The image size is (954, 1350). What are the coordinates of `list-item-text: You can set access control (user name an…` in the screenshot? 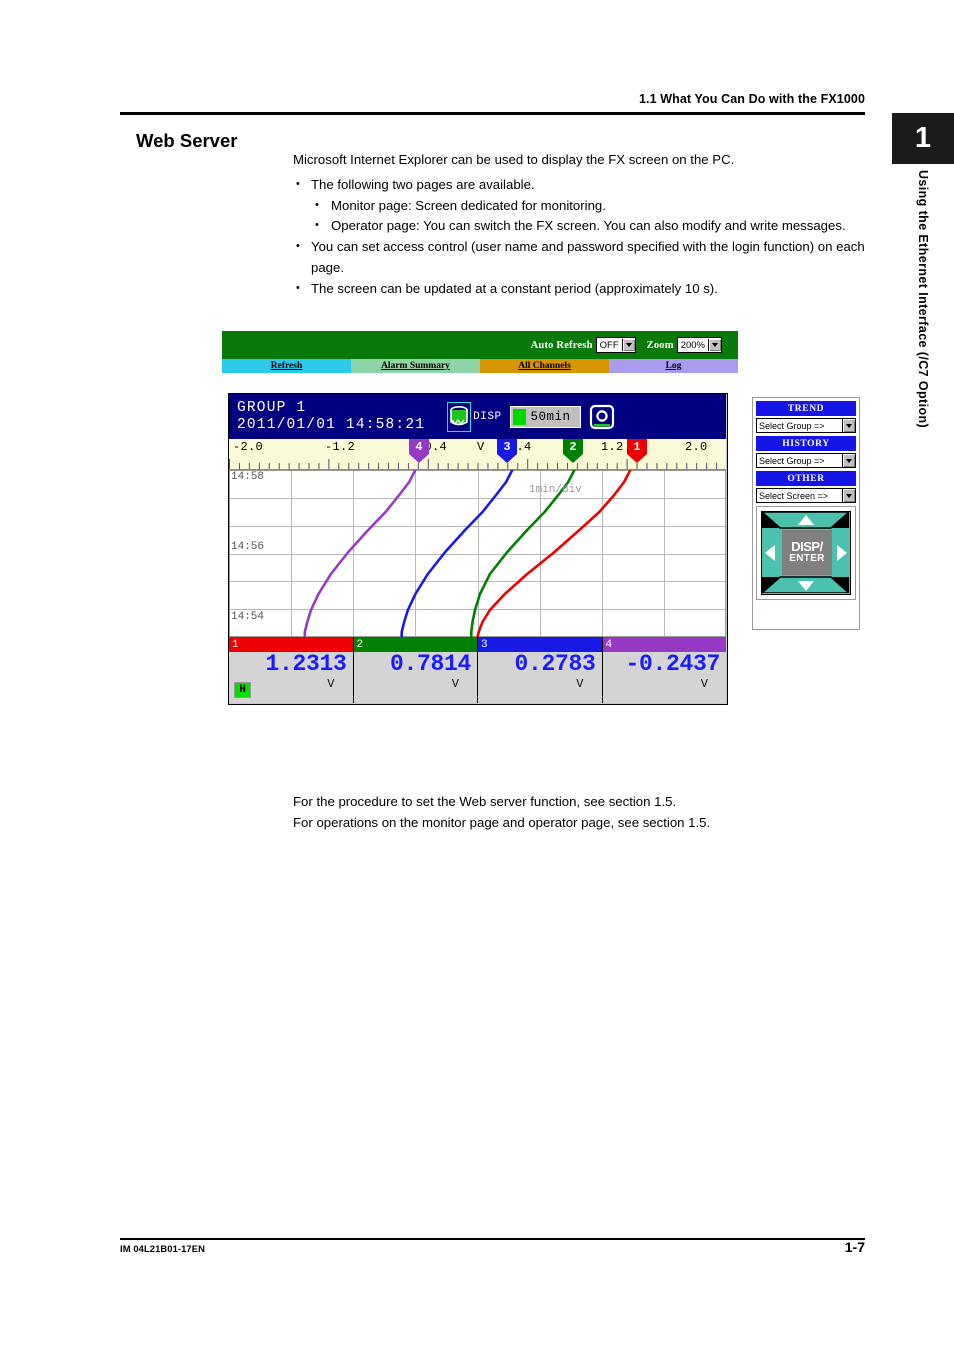 It's located at (588, 257).